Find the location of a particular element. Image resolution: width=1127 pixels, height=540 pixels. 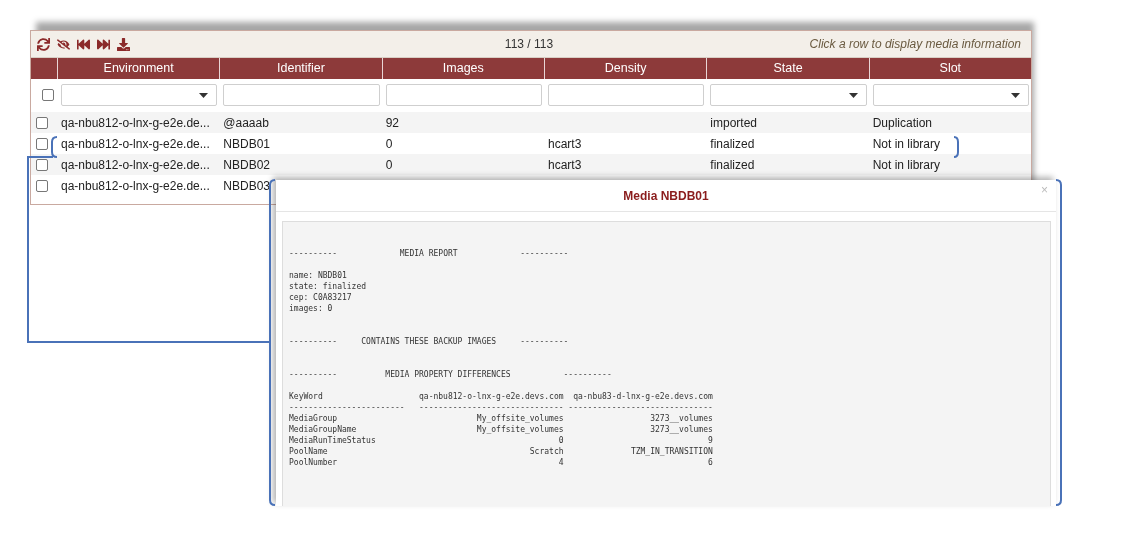

table-cell: Not in library is located at coordinates (949, 164).